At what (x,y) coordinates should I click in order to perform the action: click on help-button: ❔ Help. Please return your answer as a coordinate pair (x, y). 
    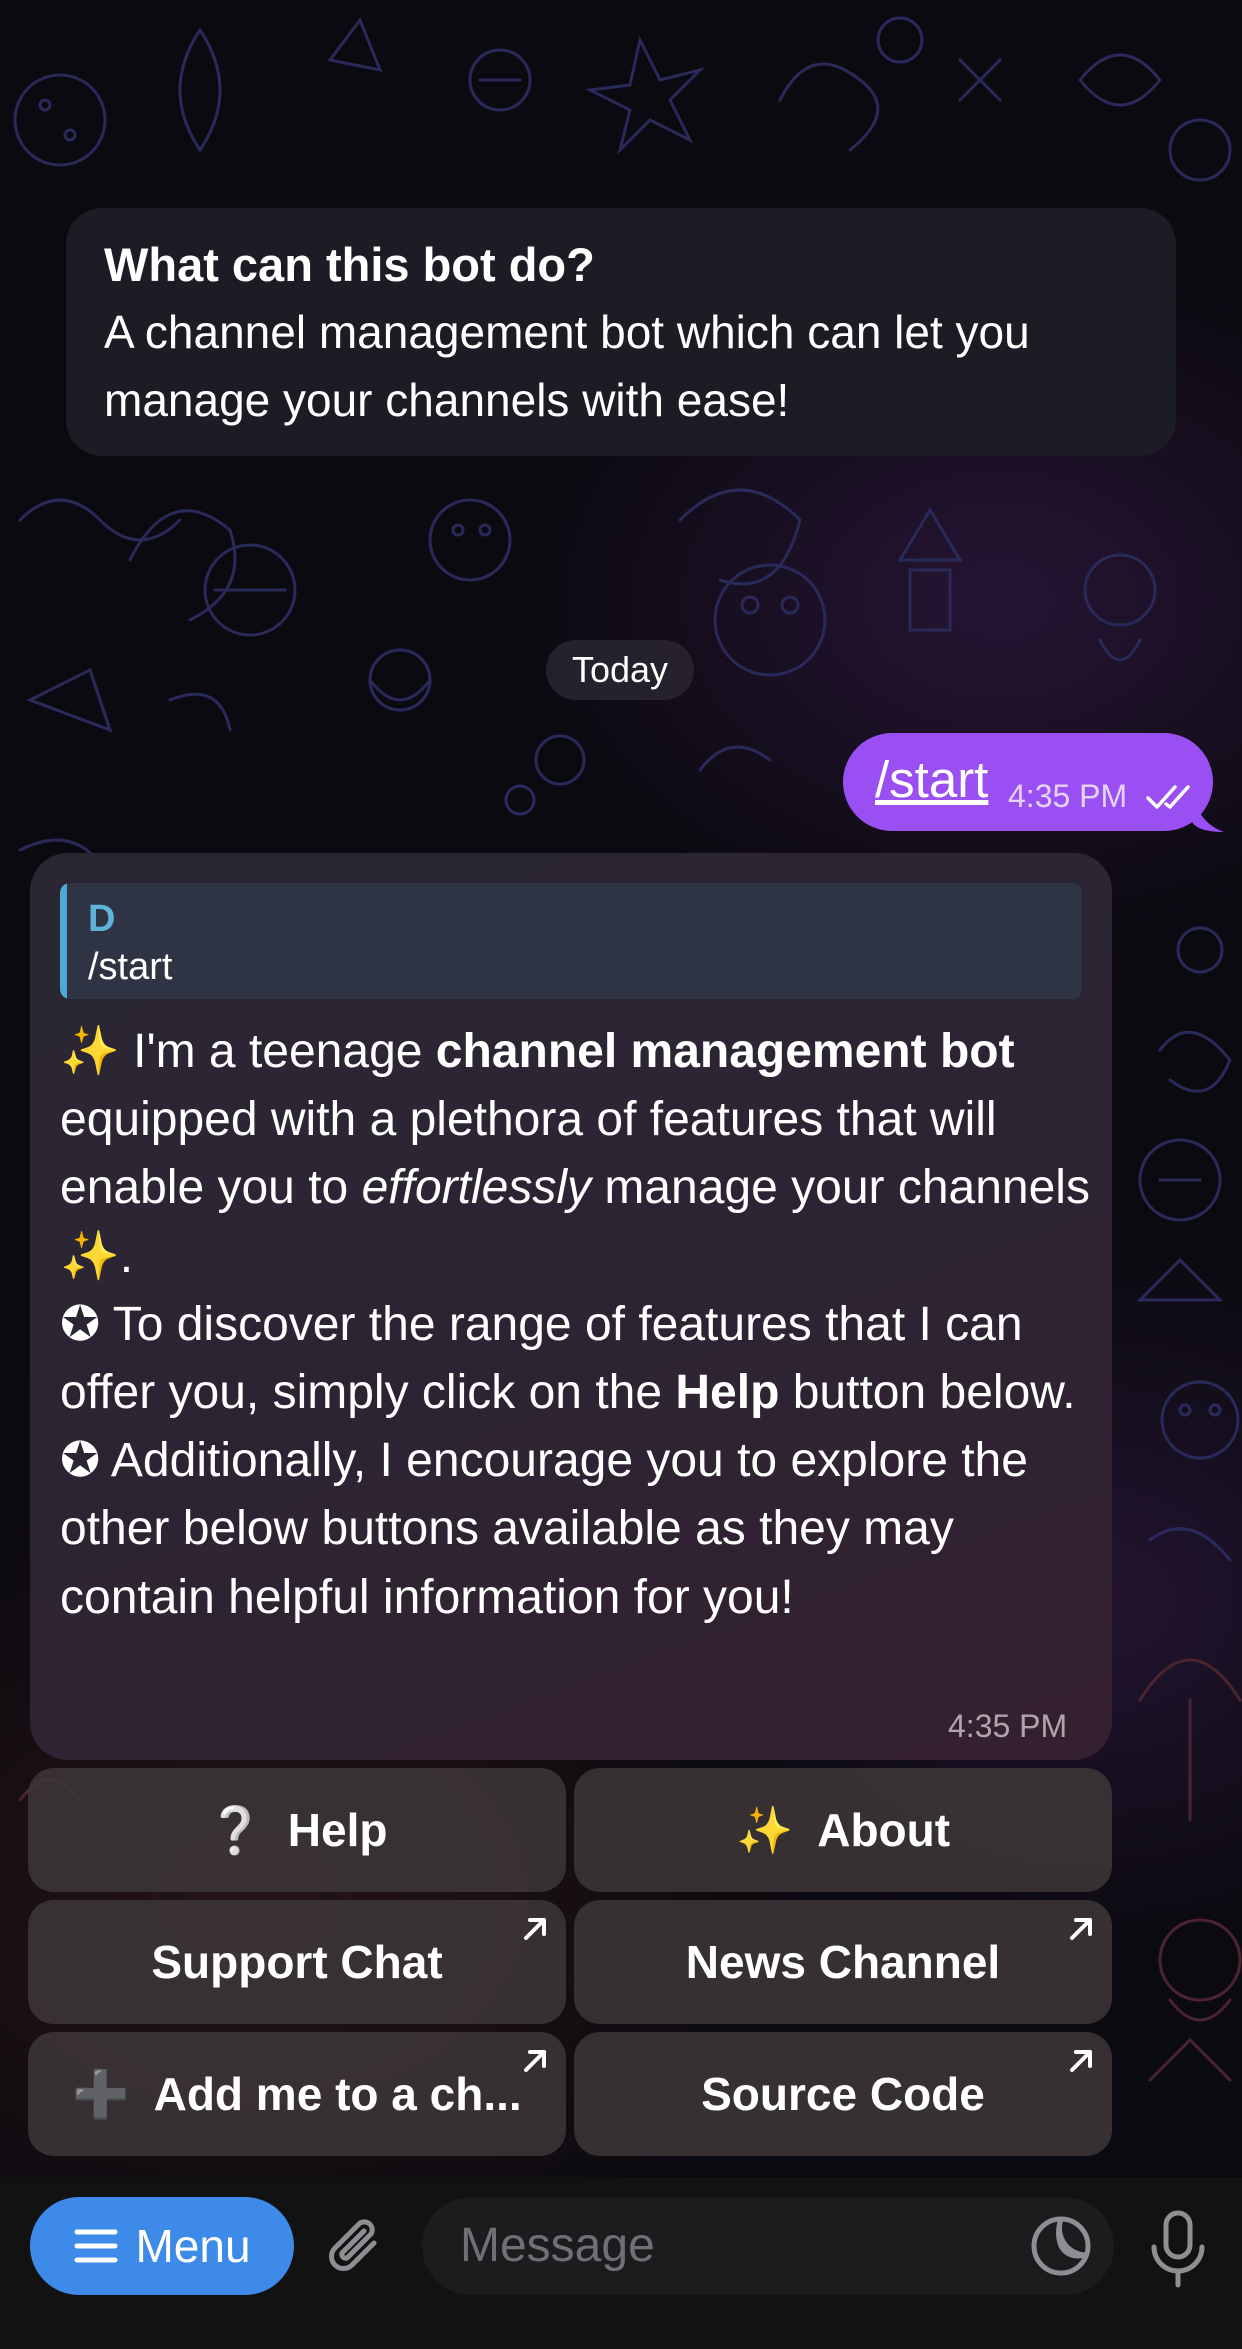
    Looking at the image, I should click on (297, 1830).